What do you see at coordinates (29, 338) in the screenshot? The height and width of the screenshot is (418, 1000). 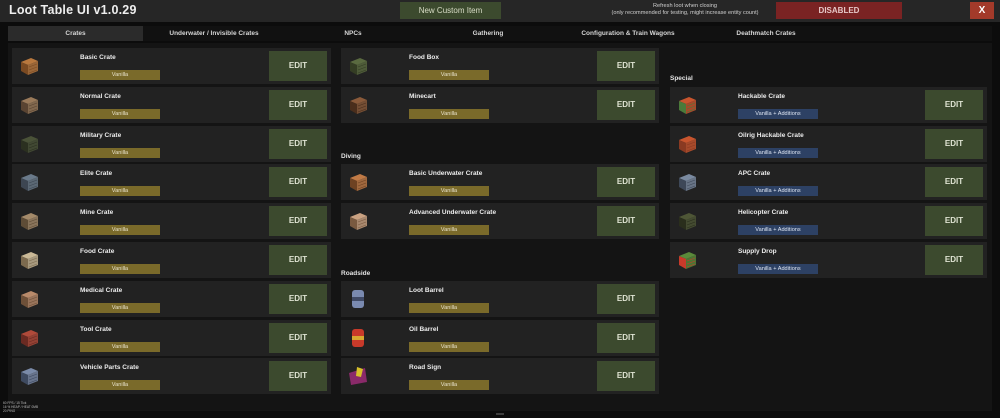 I see `tool-crate-icon` at bounding box center [29, 338].